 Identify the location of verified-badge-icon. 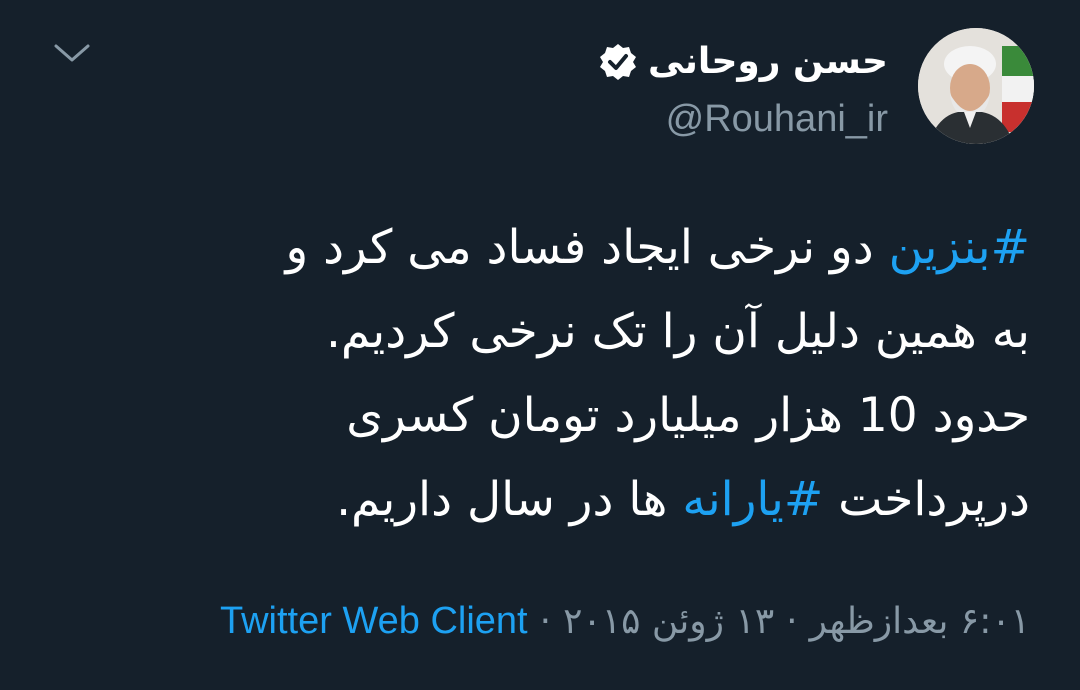
(617, 62).